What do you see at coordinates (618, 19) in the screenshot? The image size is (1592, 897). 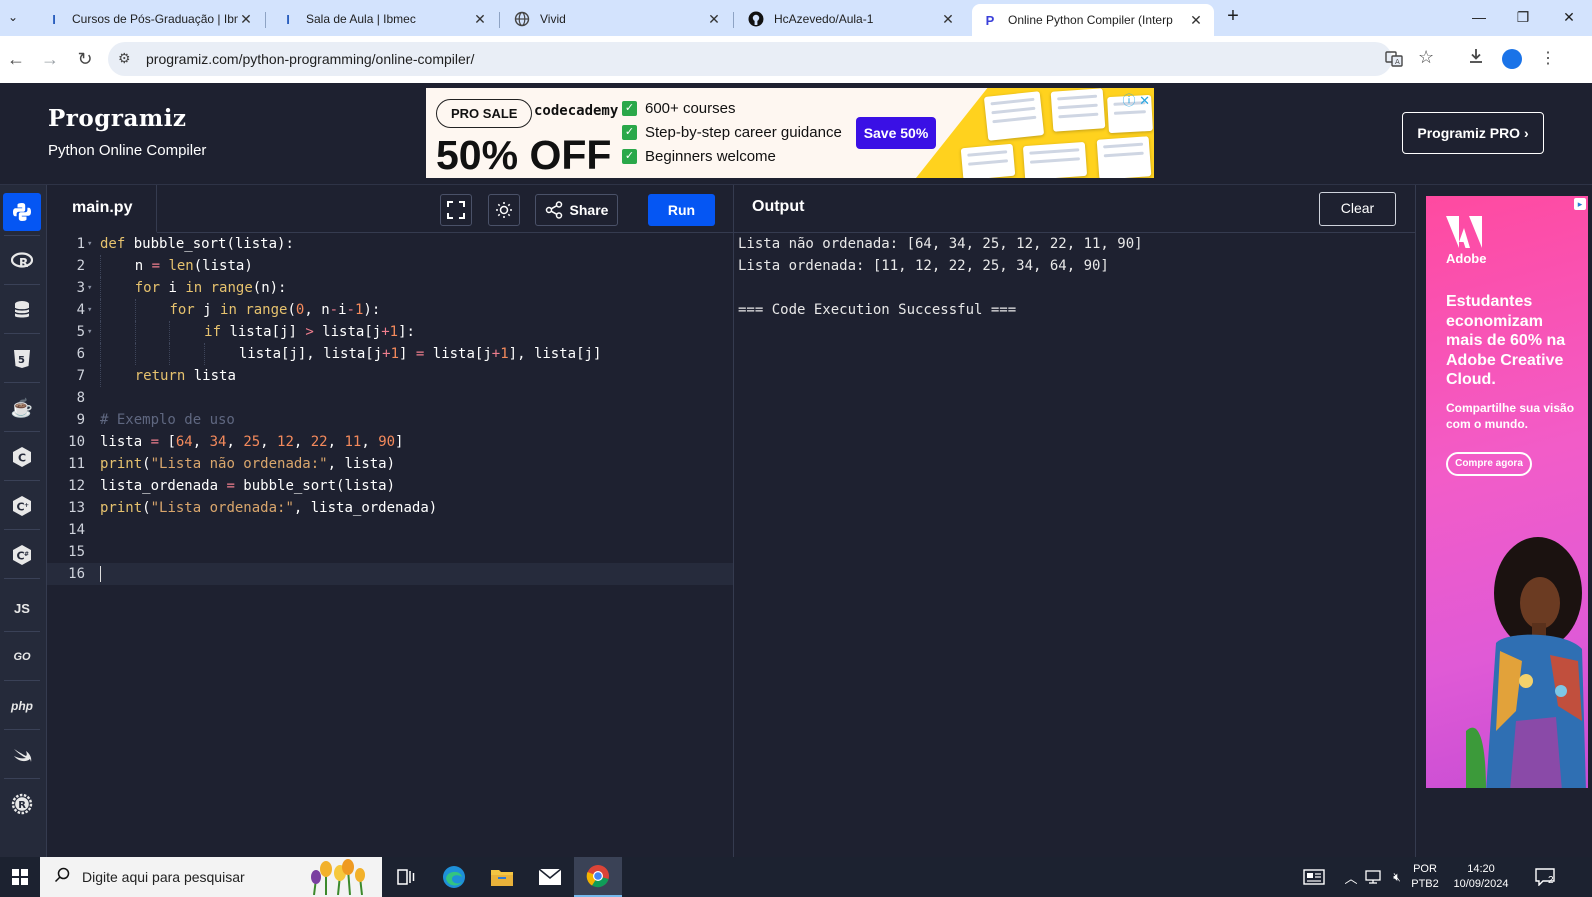 I see `browser-tab: Vivid ✕` at bounding box center [618, 19].